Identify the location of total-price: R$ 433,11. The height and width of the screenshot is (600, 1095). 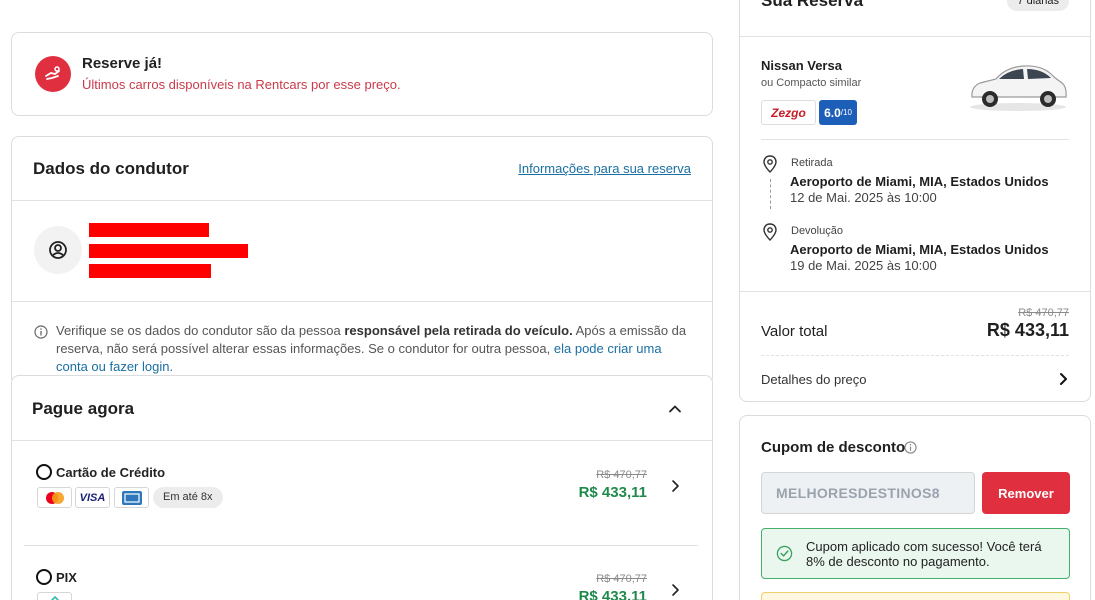
(1027, 330).